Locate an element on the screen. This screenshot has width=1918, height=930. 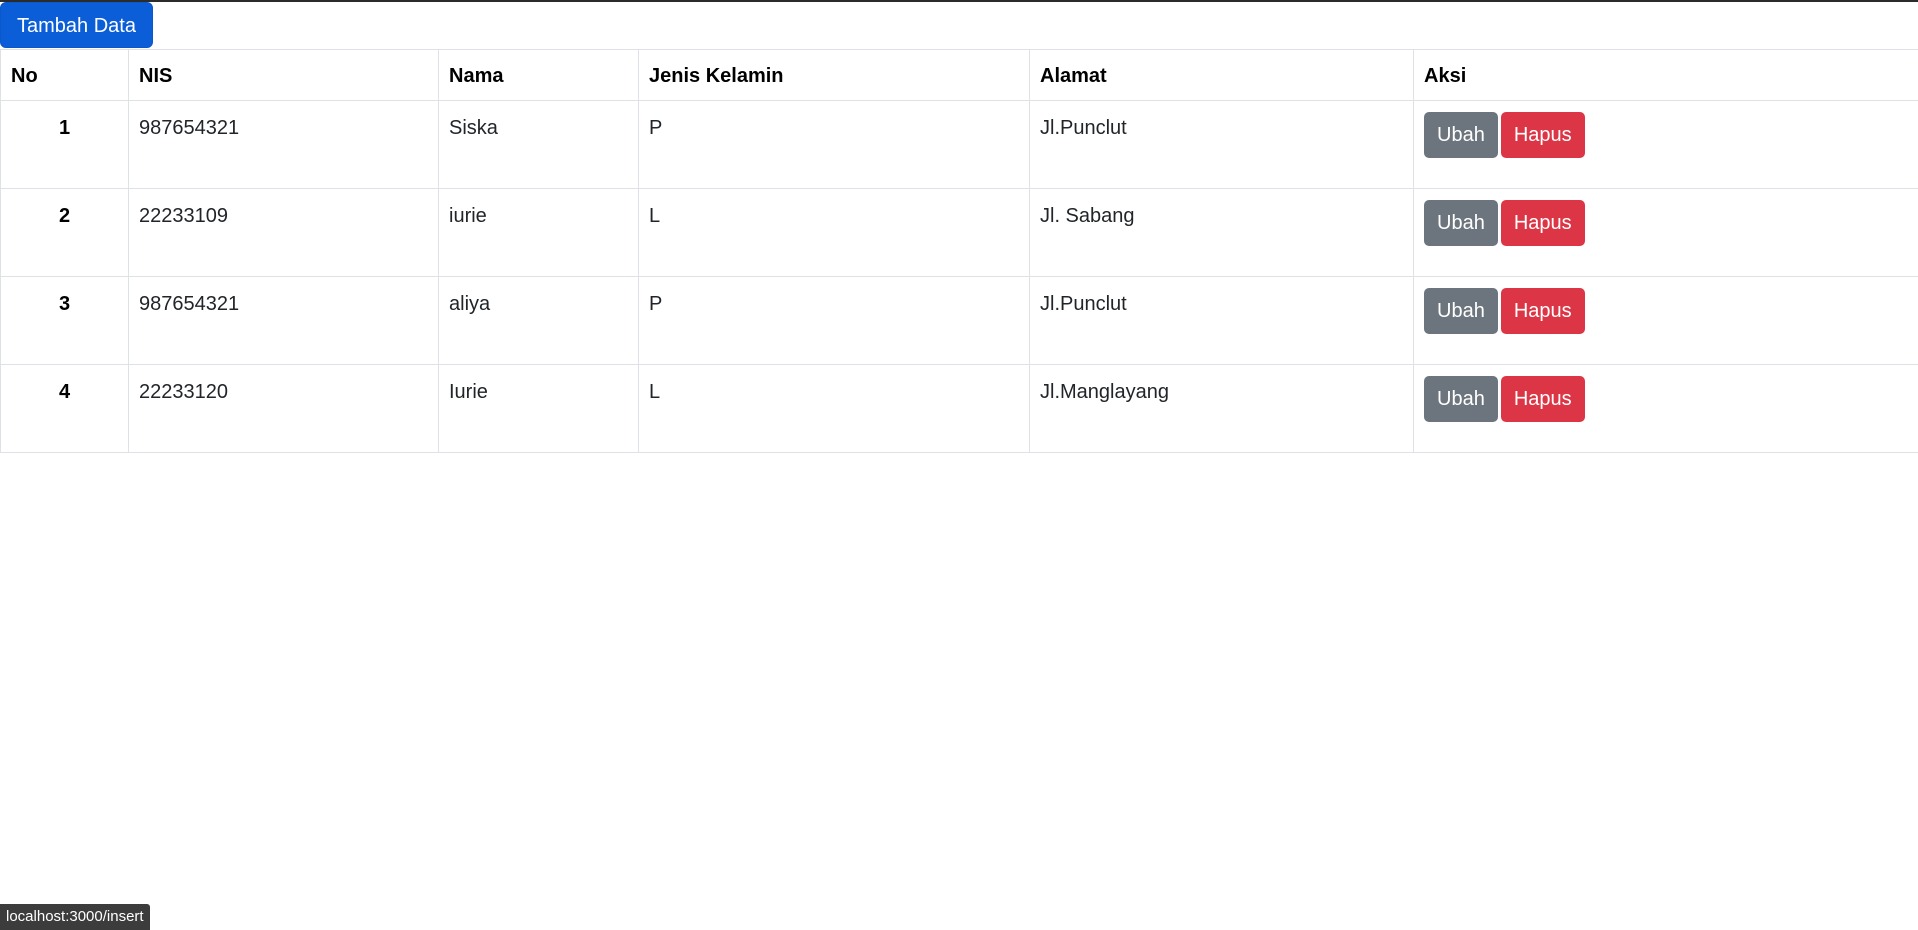
row-number: 1 is located at coordinates (64, 144).